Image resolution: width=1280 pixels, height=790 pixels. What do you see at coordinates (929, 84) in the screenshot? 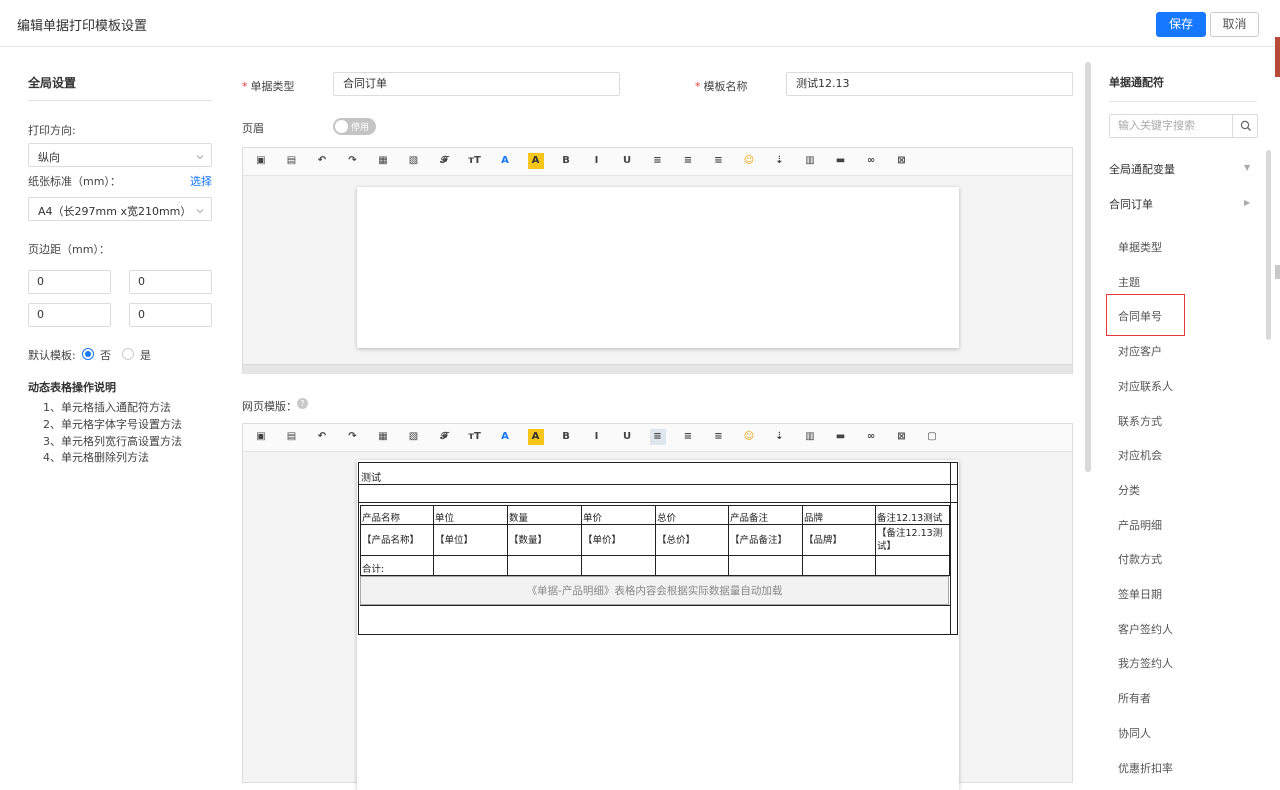
I see `template-name-input: 测试12.13` at bounding box center [929, 84].